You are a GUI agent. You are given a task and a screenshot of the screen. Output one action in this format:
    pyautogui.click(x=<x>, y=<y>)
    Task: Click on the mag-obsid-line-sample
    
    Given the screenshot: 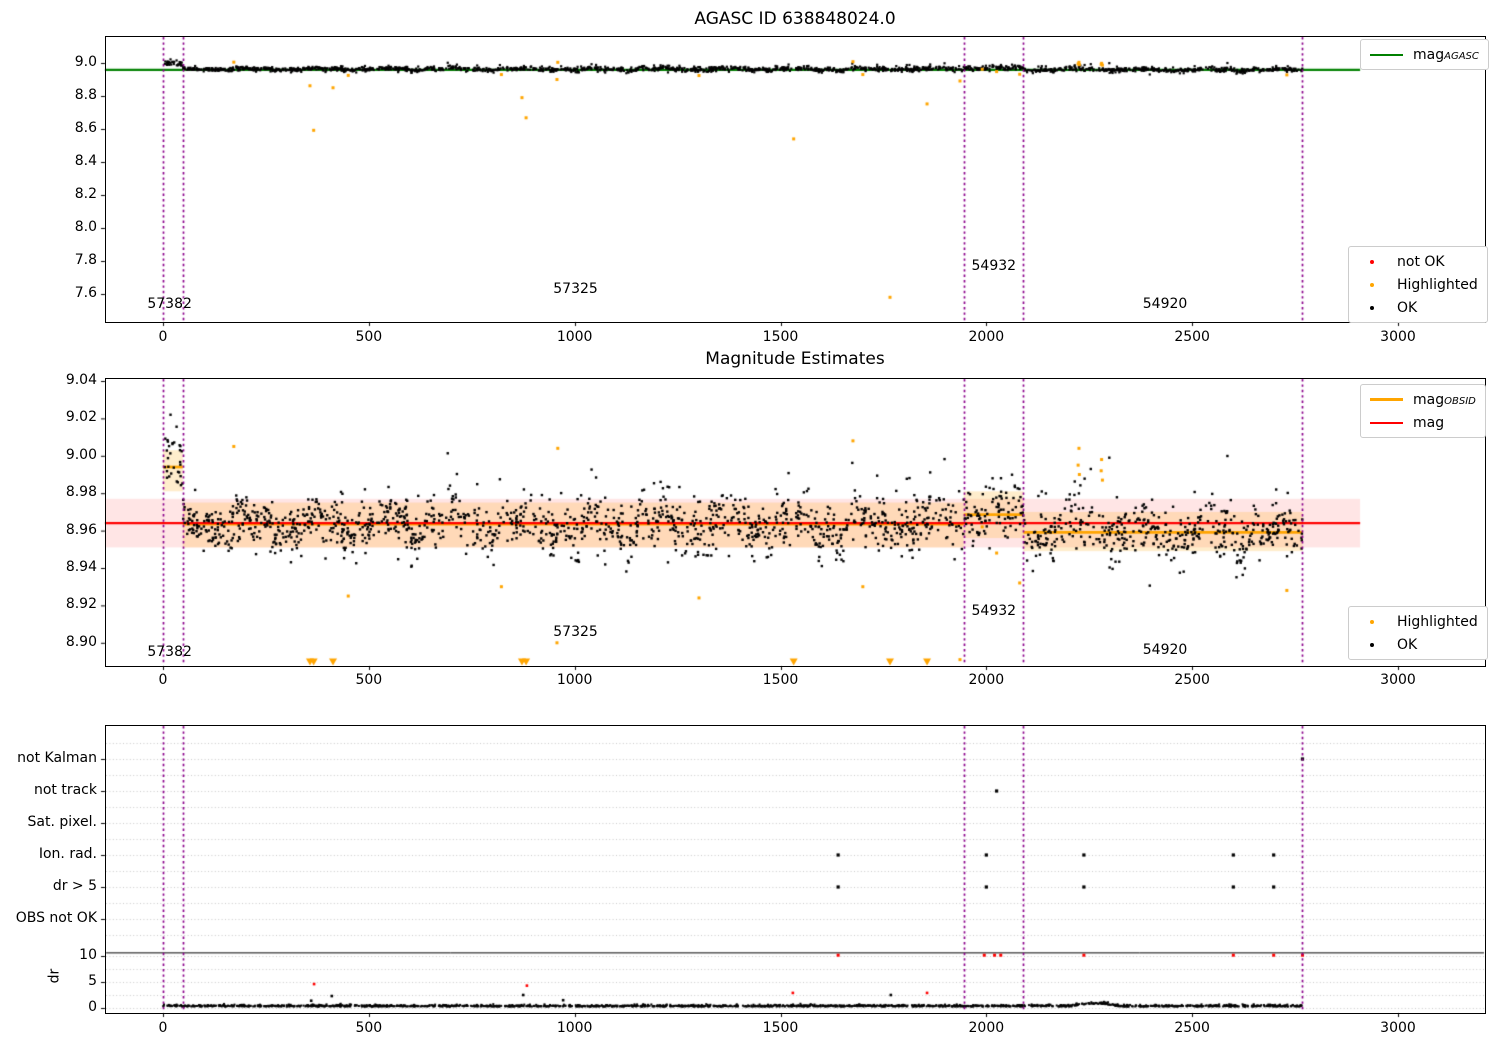 What is the action you would take?
    pyautogui.click(x=1386, y=399)
    